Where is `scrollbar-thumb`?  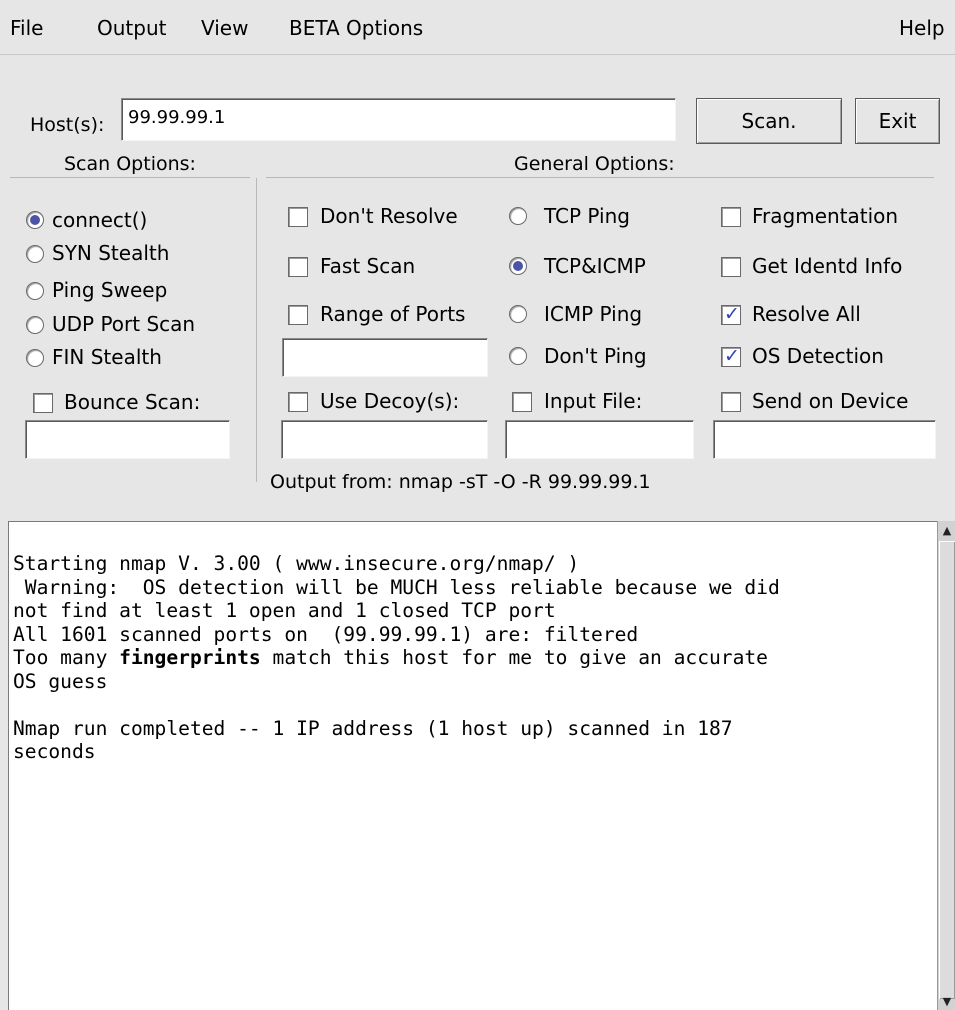 scrollbar-thumb is located at coordinates (947, 770).